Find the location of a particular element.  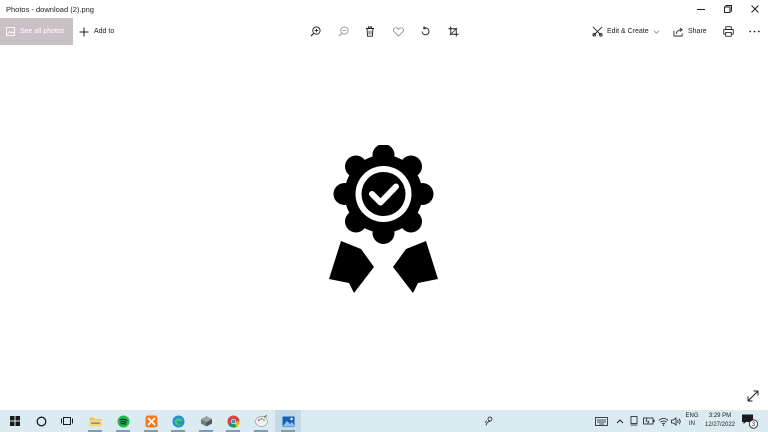

taskbar-xampp is located at coordinates (151, 421).